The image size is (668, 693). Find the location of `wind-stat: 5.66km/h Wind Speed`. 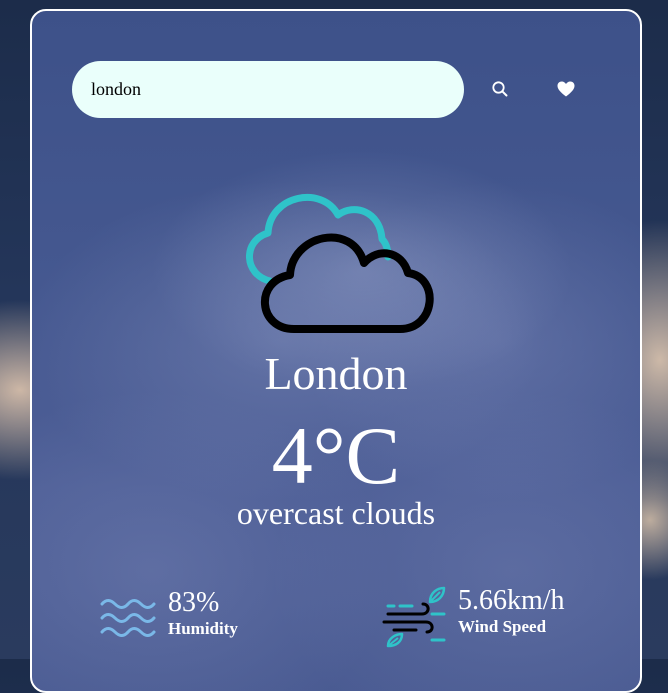

wind-stat: 5.66km/h Wind Speed is located at coordinates (473, 618).